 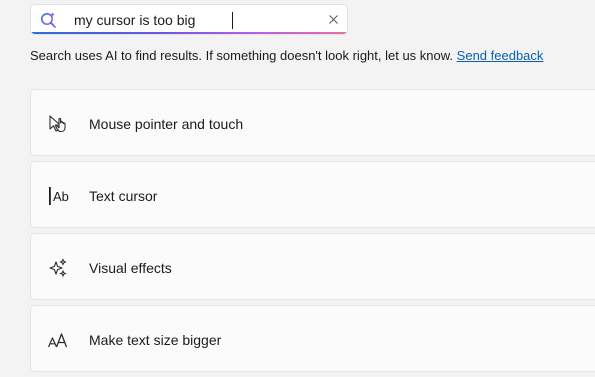 I want to click on mouse-pointer-touch-icon, so click(x=57, y=124).